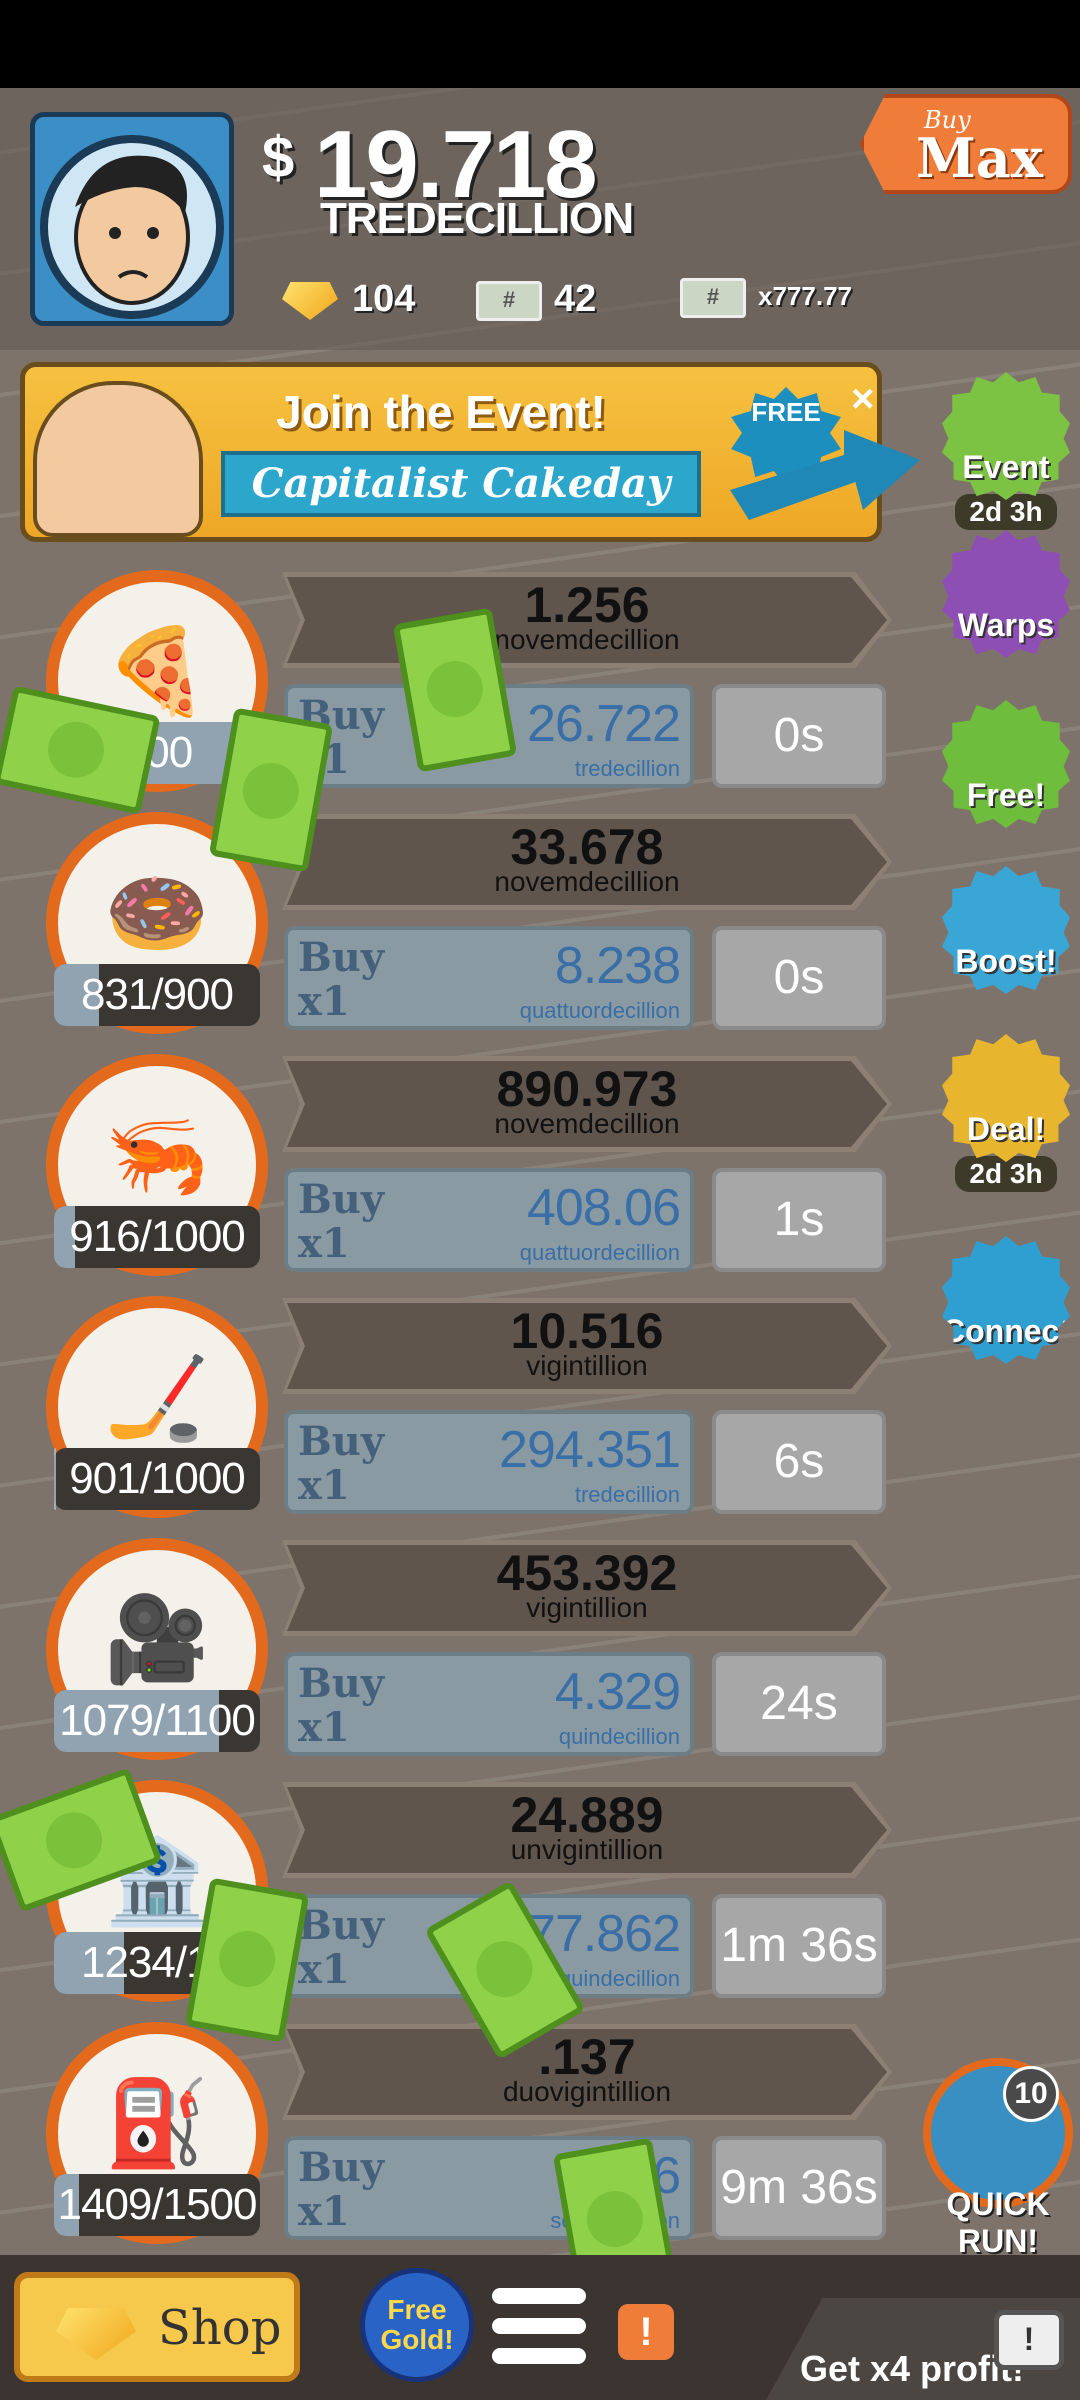 This screenshot has width=1080, height=2400. What do you see at coordinates (384, 299) in the screenshot?
I see `gold-count: 104` at bounding box center [384, 299].